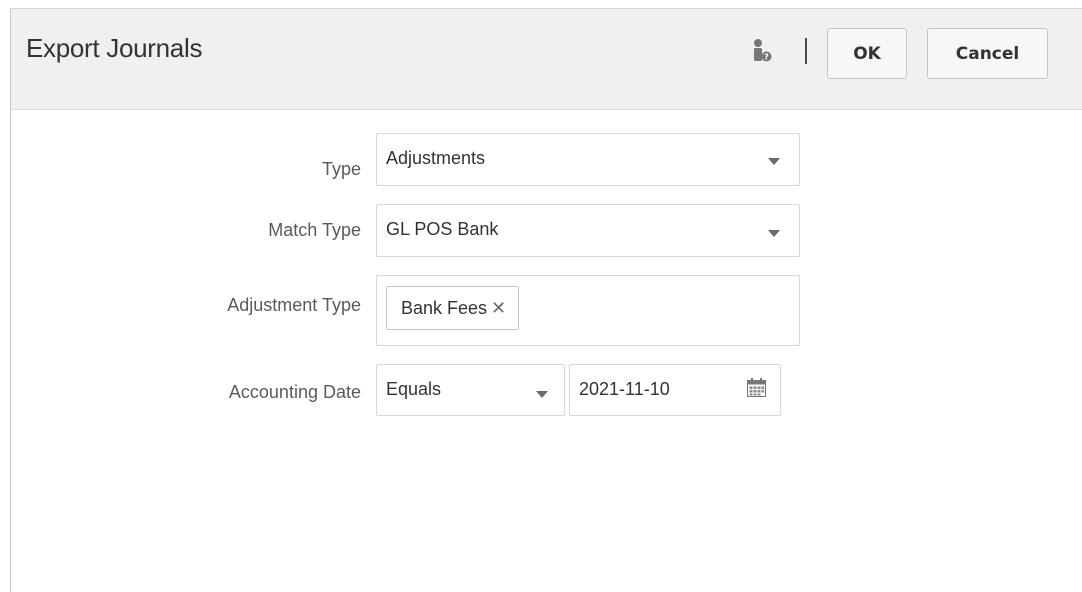  I want to click on toolbar-separator, so click(806, 51).